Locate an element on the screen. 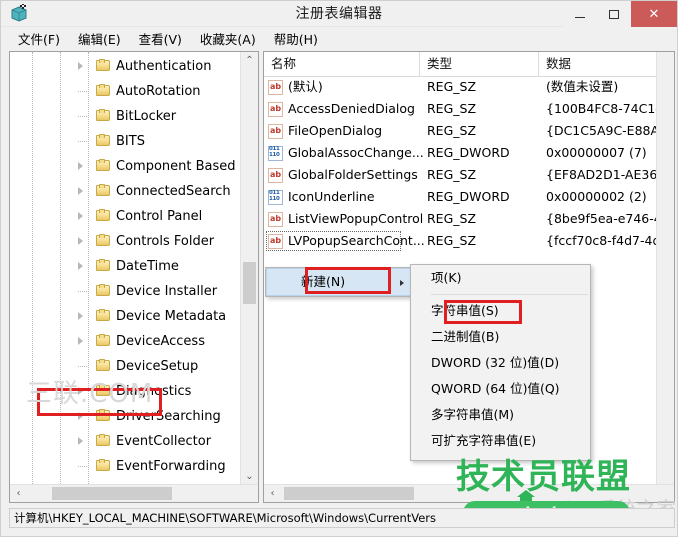 This screenshot has height=537, width=678. tree-vertical-scrollbar: ⌃ ⌄ is located at coordinates (249, 268).